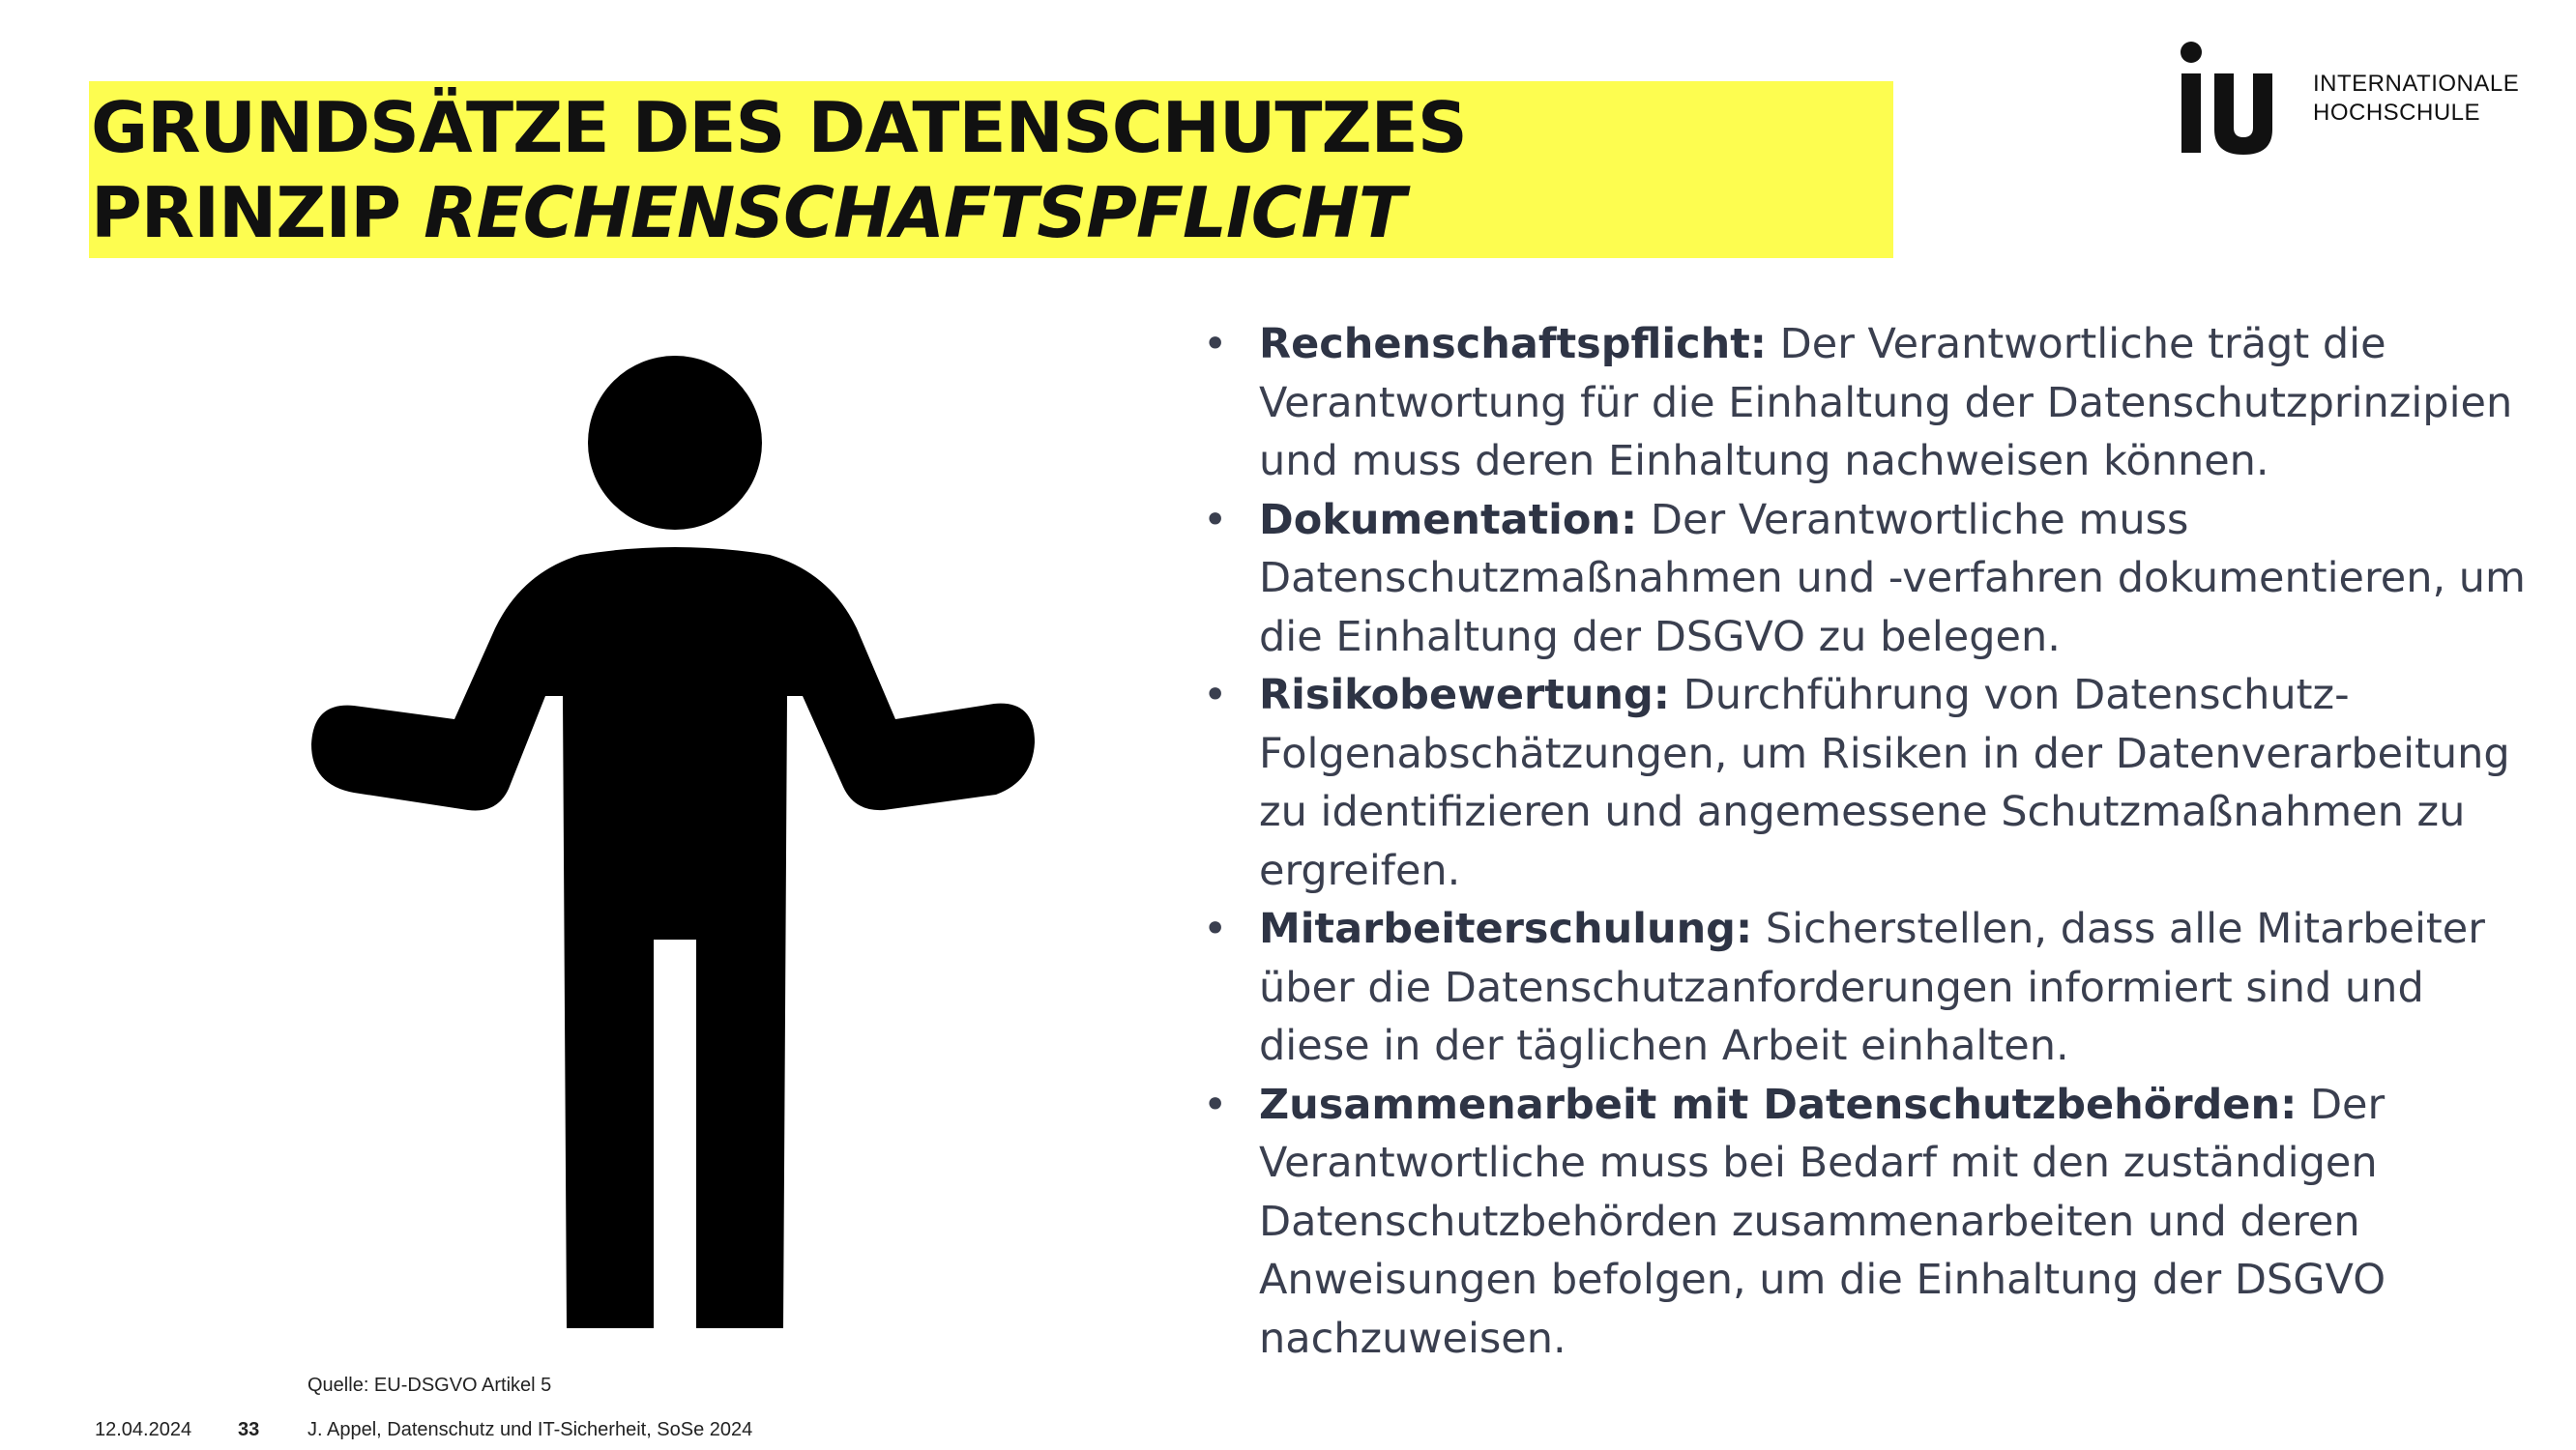 This screenshot has width=2576, height=1450. What do you see at coordinates (2416, 84) in the screenshot?
I see `logo-line1: INTERNATIONALE` at bounding box center [2416, 84].